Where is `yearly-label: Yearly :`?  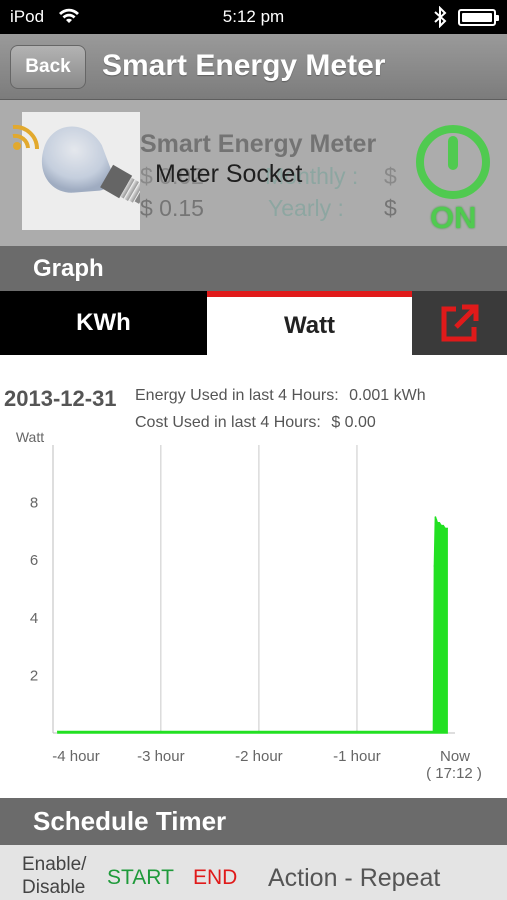 yearly-label: Yearly : is located at coordinates (306, 208).